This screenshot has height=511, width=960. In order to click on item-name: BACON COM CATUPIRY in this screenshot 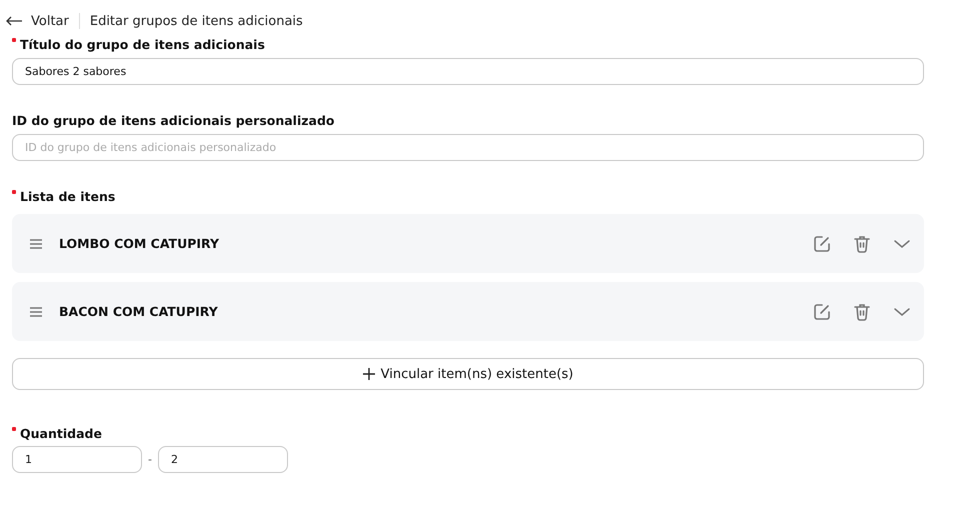, I will do `click(139, 311)`.